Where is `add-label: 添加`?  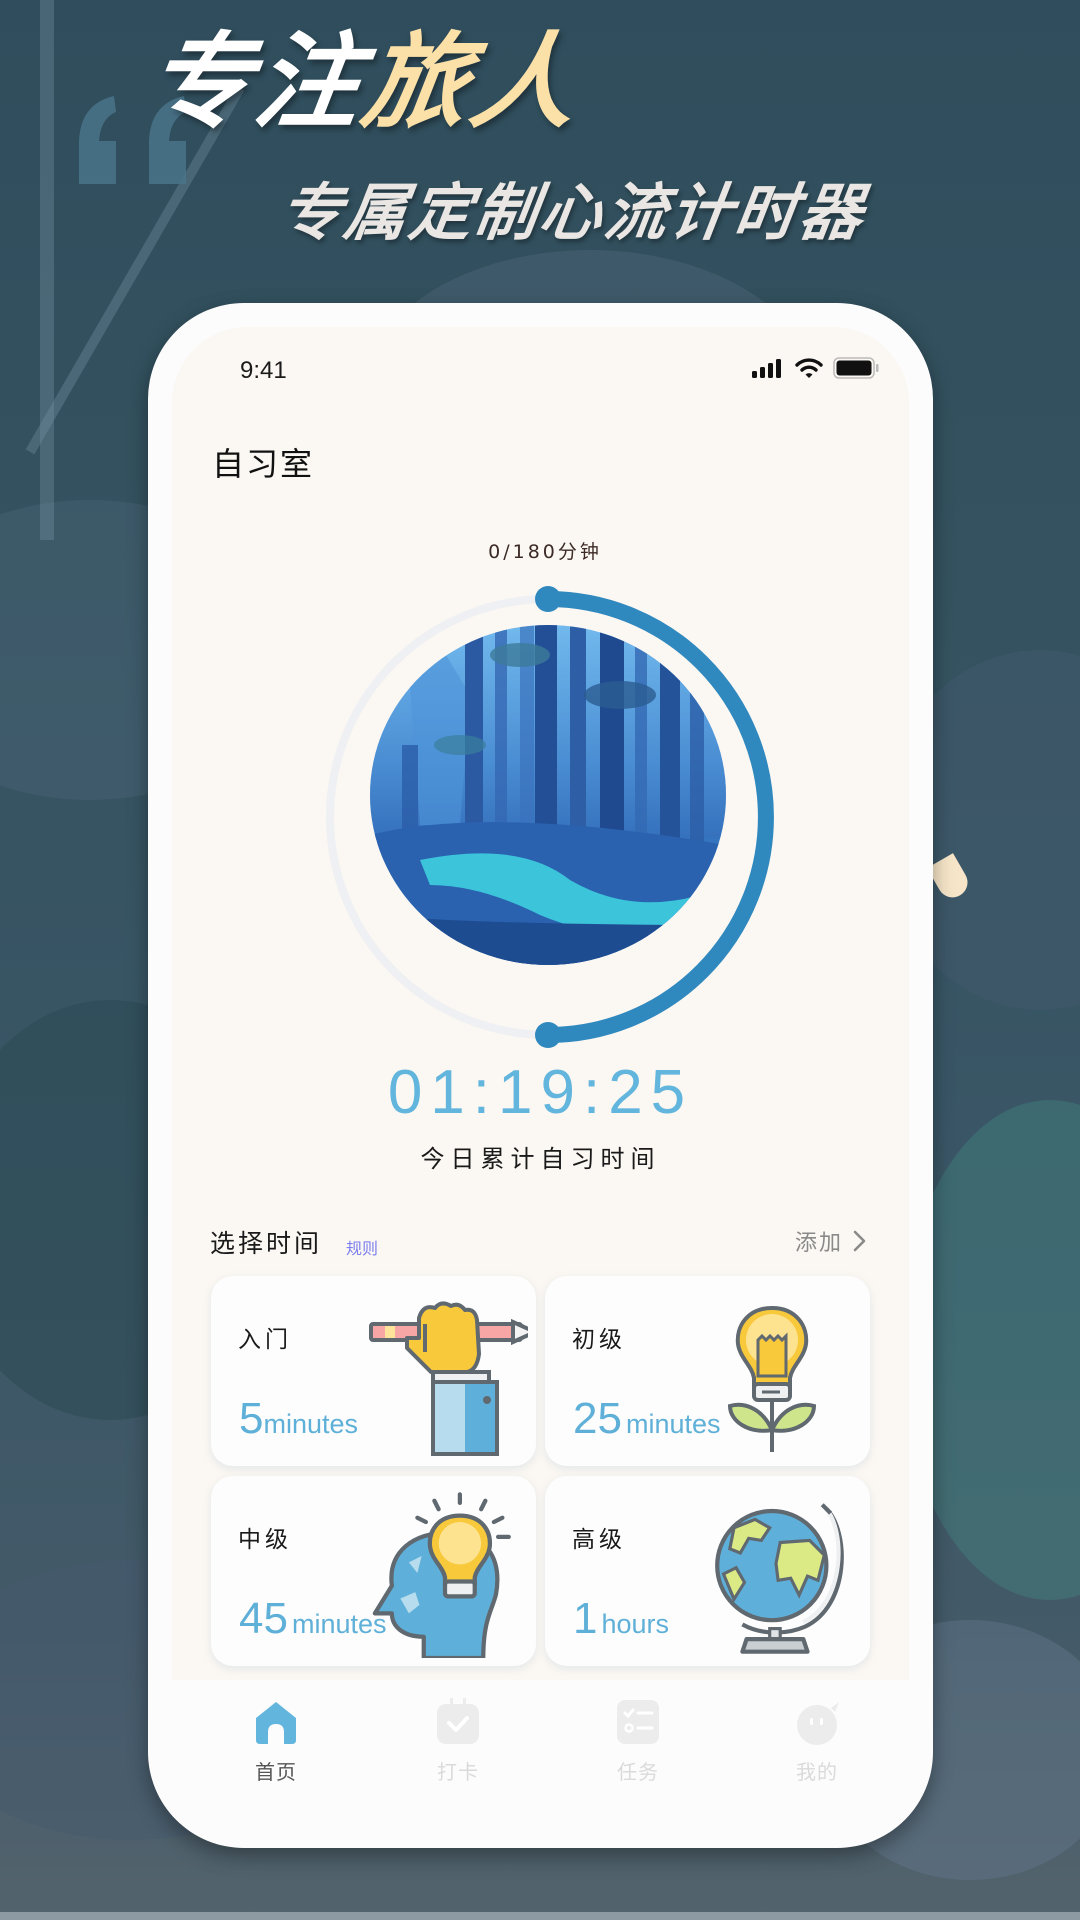 add-label: 添加 is located at coordinates (818, 1243).